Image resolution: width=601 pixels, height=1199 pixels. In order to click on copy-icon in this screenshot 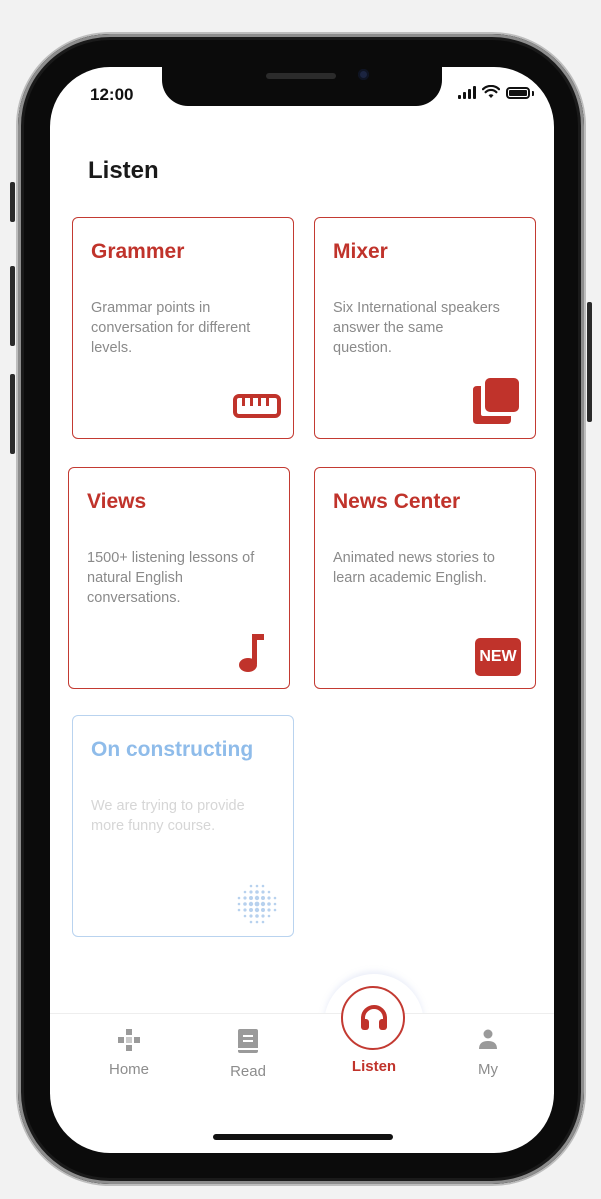, I will do `click(496, 401)`.